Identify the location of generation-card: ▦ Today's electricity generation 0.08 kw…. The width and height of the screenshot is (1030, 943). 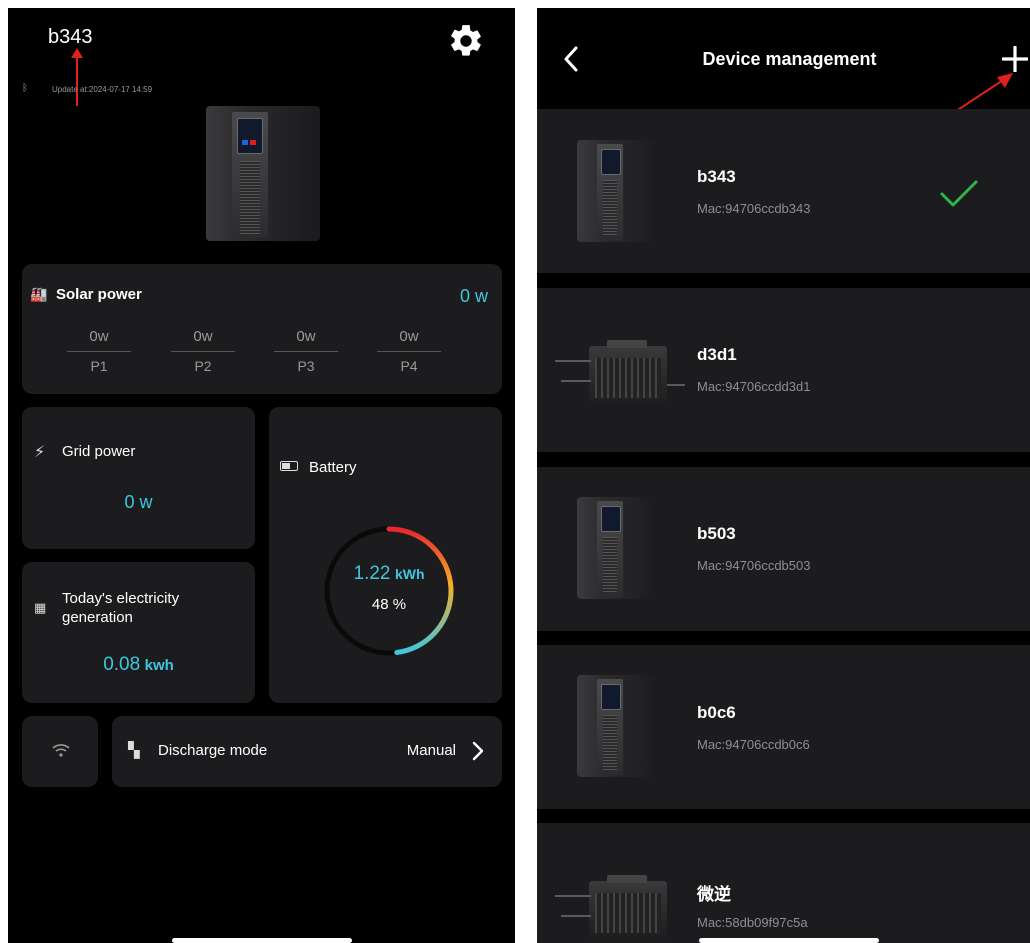
(138, 632).